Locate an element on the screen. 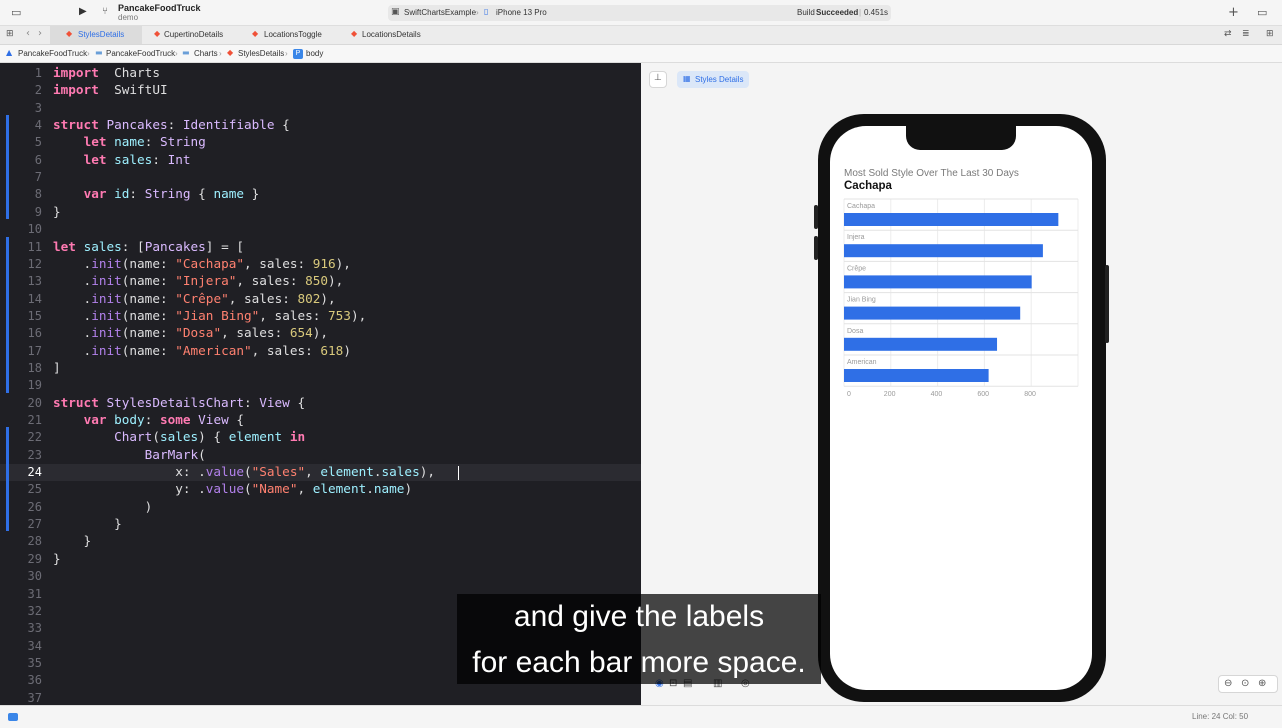 This screenshot has height=728, width=1282. volume-down-button is located at coordinates (816, 248).